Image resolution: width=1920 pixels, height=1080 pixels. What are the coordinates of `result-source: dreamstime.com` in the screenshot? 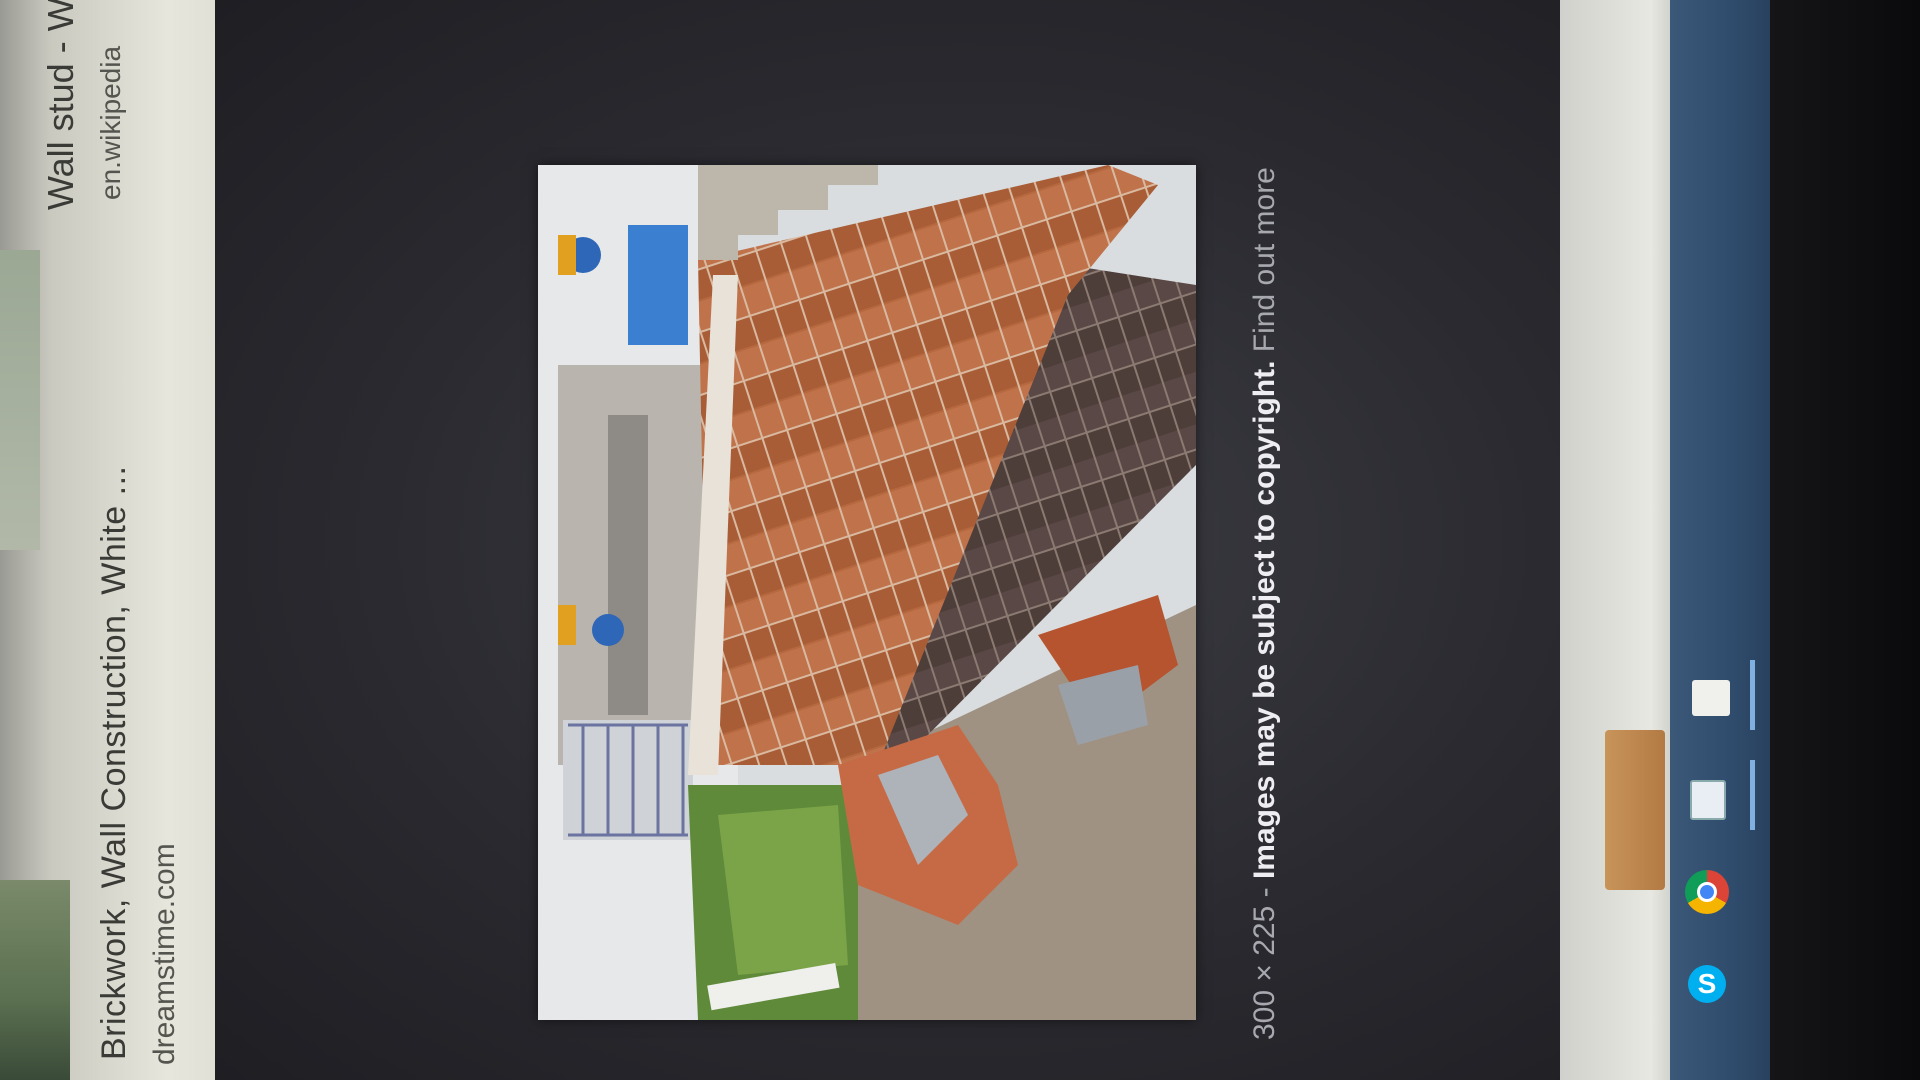 It's located at (164, 954).